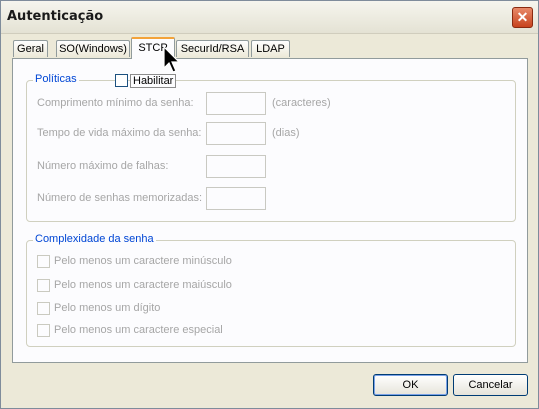 The width and height of the screenshot is (539, 409). I want to click on title-bar: Autenticação ✕, so click(269, 17).